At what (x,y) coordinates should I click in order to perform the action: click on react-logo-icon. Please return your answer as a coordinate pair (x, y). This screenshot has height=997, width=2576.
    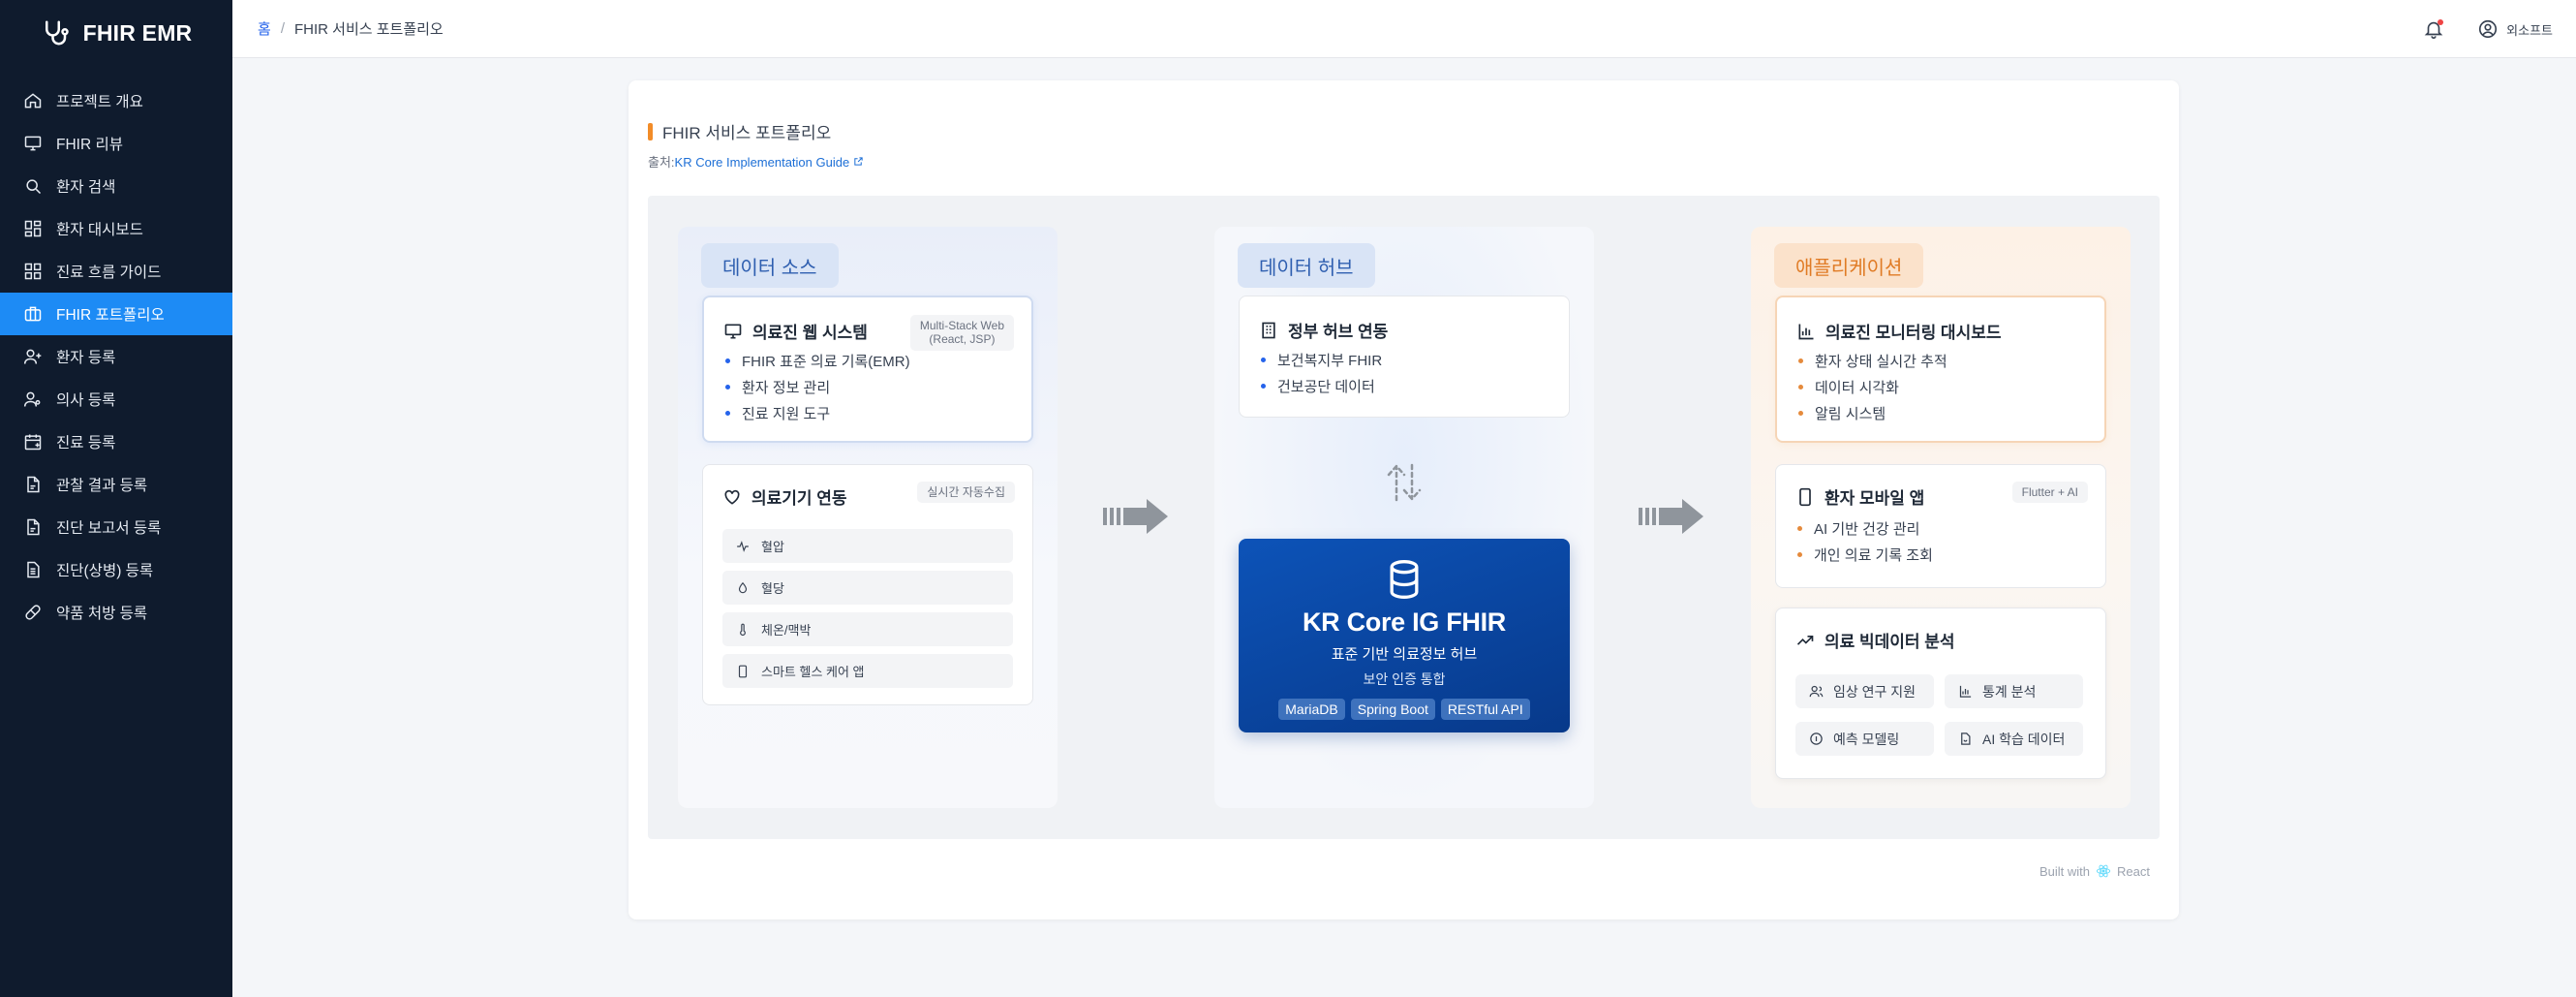
    Looking at the image, I should click on (2103, 871).